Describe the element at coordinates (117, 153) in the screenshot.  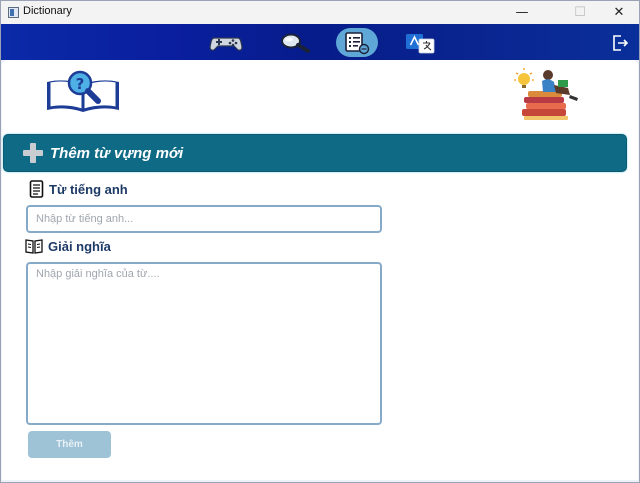
I see `section-title: Thêm từ vựng mới` at that location.